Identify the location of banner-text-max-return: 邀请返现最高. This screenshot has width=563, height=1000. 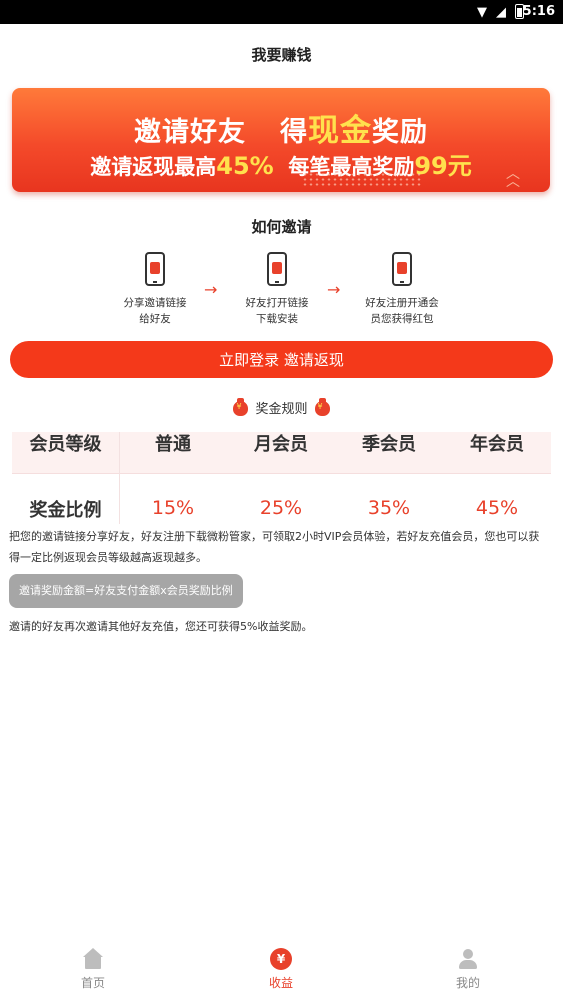
(153, 167).